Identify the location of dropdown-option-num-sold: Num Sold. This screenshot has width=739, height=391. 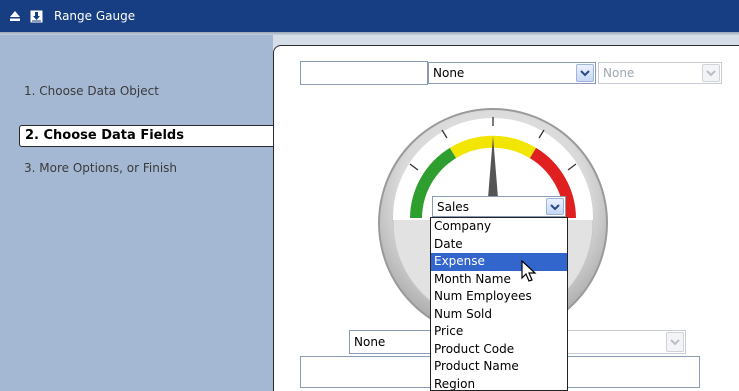
(499, 315).